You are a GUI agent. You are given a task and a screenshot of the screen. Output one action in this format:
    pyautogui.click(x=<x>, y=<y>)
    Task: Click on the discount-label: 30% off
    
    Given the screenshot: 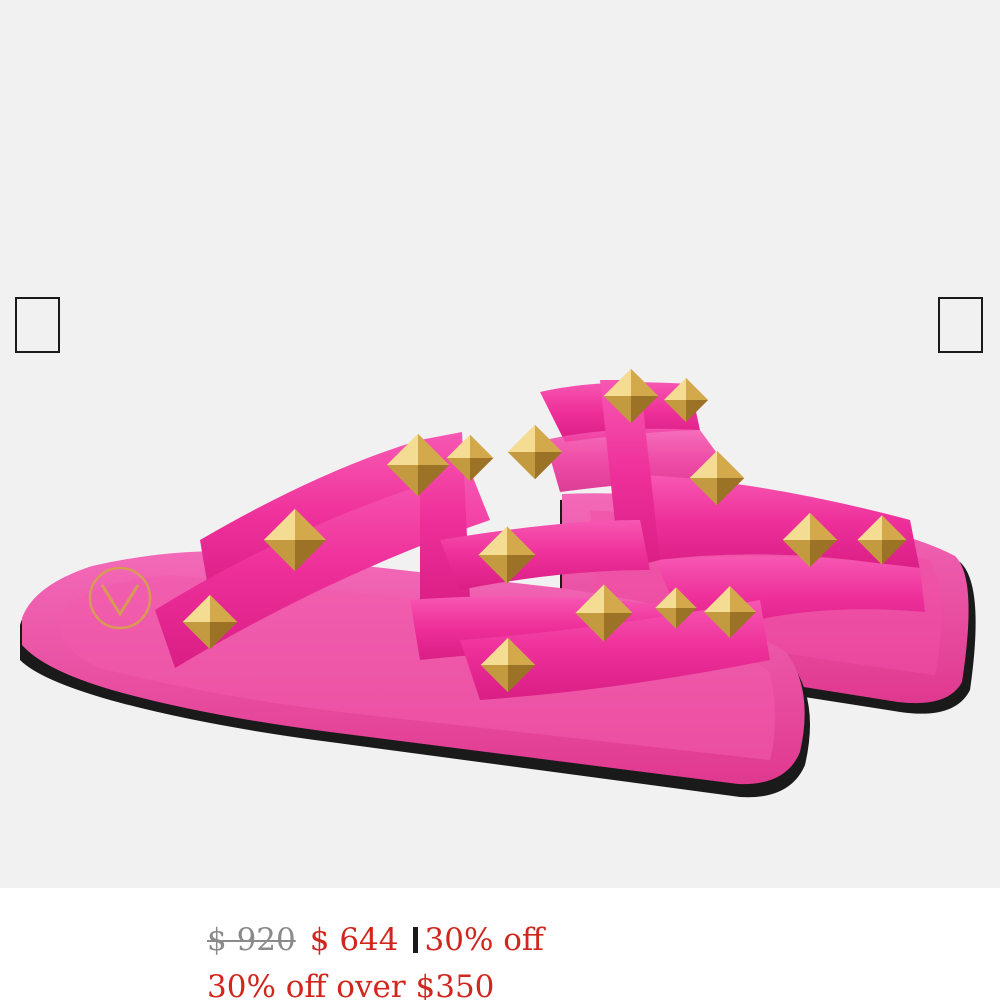 What is the action you would take?
    pyautogui.click(x=484, y=940)
    